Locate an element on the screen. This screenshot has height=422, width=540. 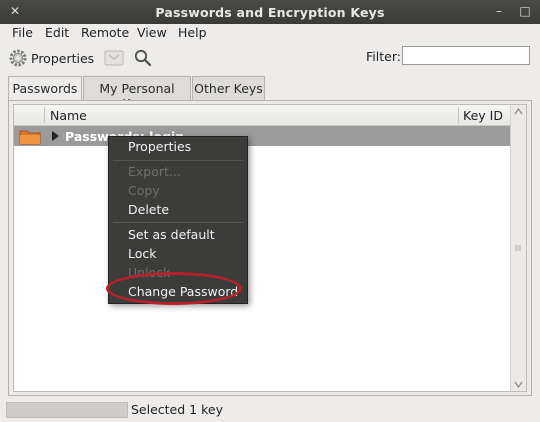
window-title: Passwords and Encryption Keys is located at coordinates (270, 12).